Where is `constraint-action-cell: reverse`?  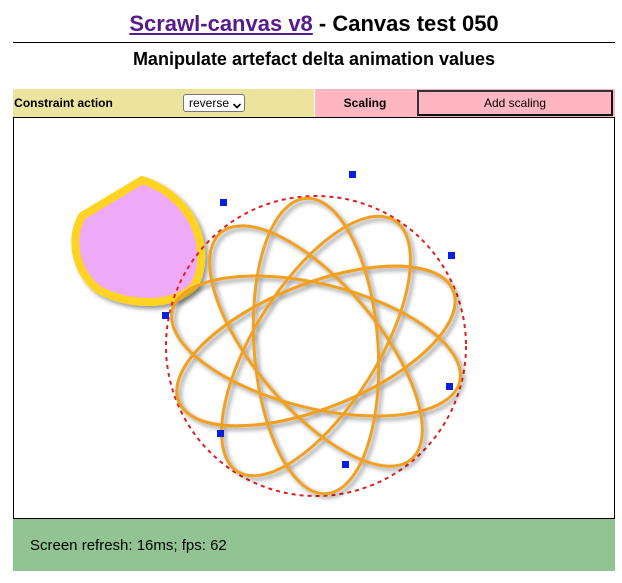
constraint-action-cell: reverse is located at coordinates (214, 103).